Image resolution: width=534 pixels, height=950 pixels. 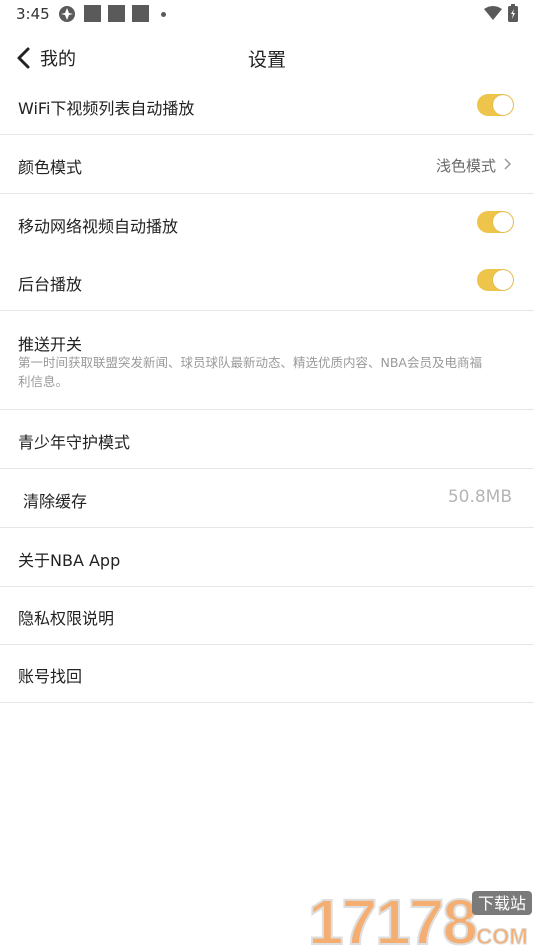 I want to click on setting-label: 推送开关, so click(x=50, y=344).